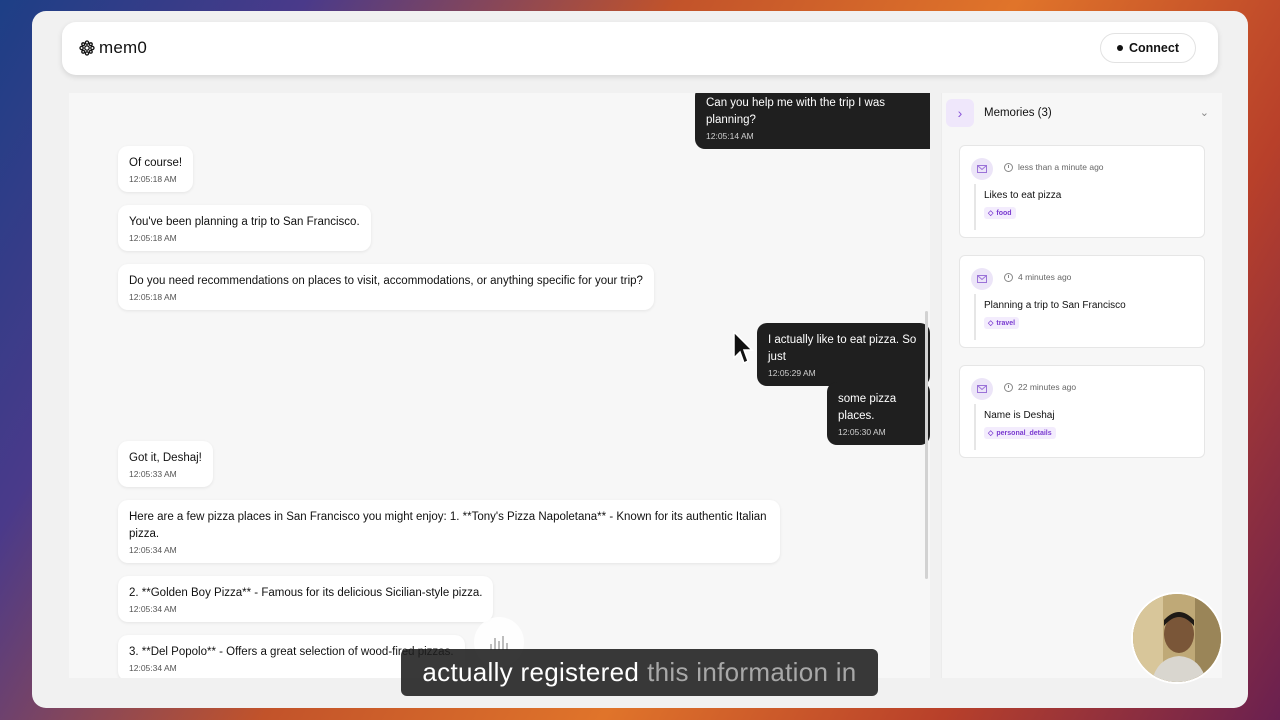 The height and width of the screenshot is (720, 1280). I want to click on logo: mem0, so click(113, 48).